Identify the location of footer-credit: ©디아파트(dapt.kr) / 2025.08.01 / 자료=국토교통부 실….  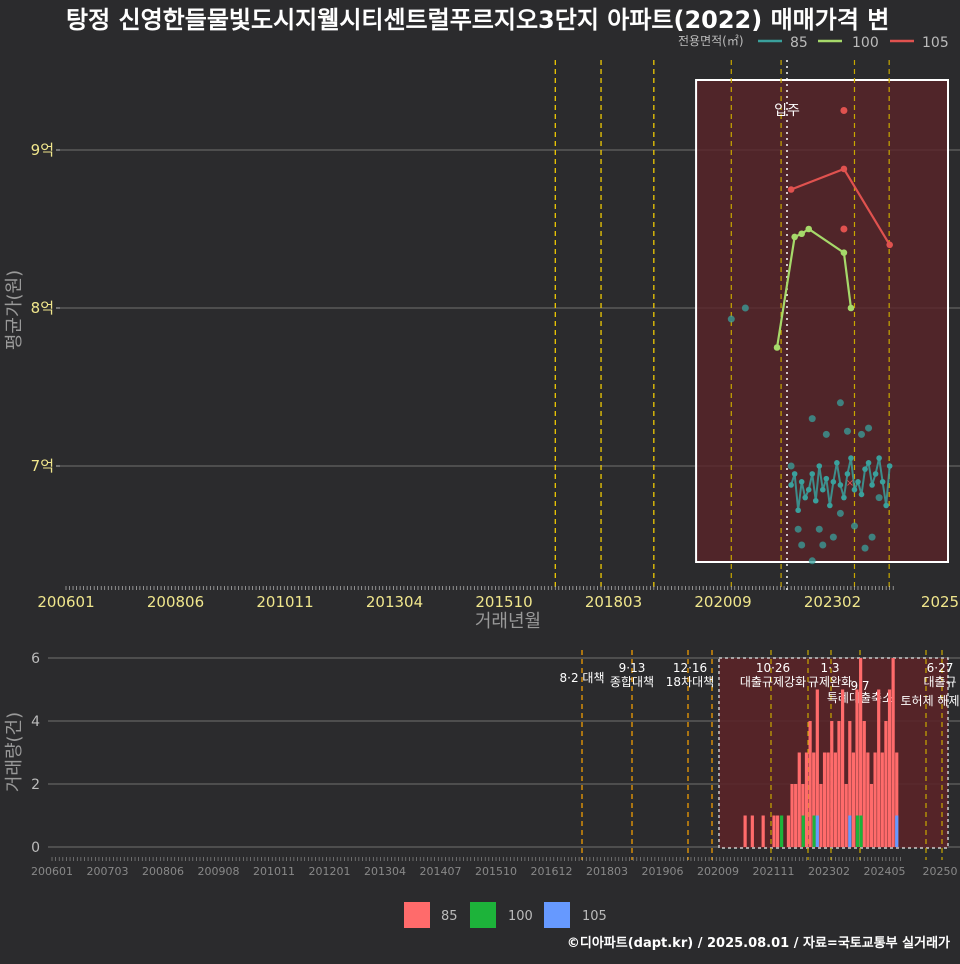
(758, 943).